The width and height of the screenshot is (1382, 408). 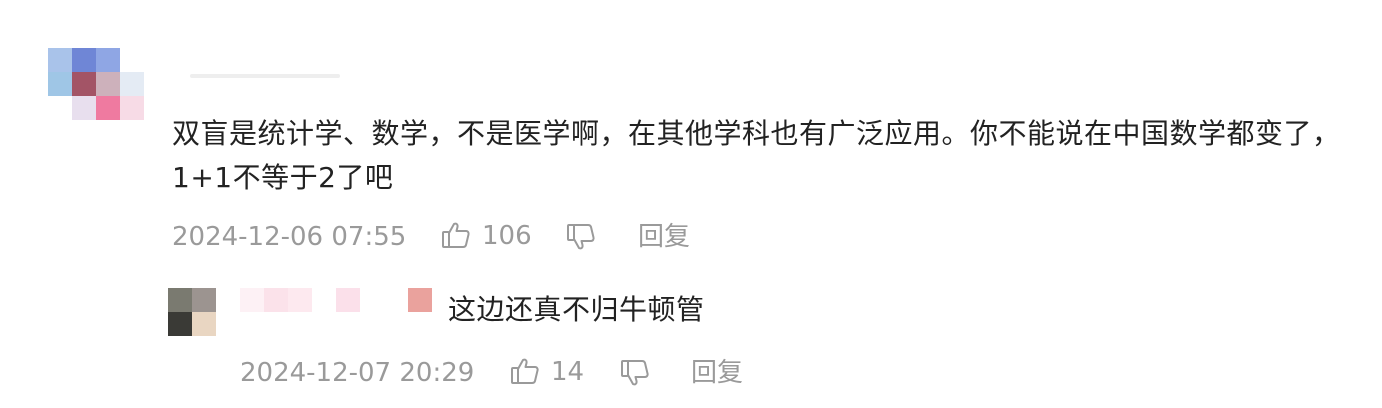 I want to click on like-count: 106, so click(x=507, y=236).